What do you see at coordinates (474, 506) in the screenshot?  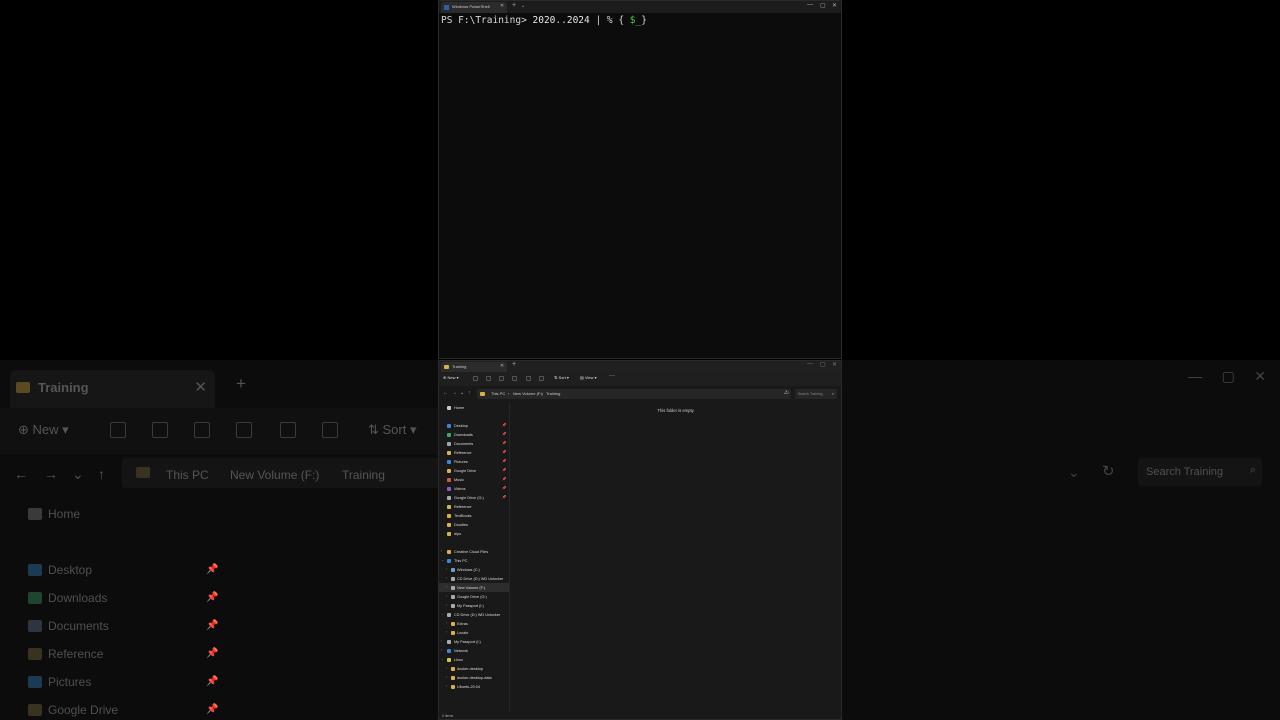 I see `nav-item-reference-2: Reference` at bounding box center [474, 506].